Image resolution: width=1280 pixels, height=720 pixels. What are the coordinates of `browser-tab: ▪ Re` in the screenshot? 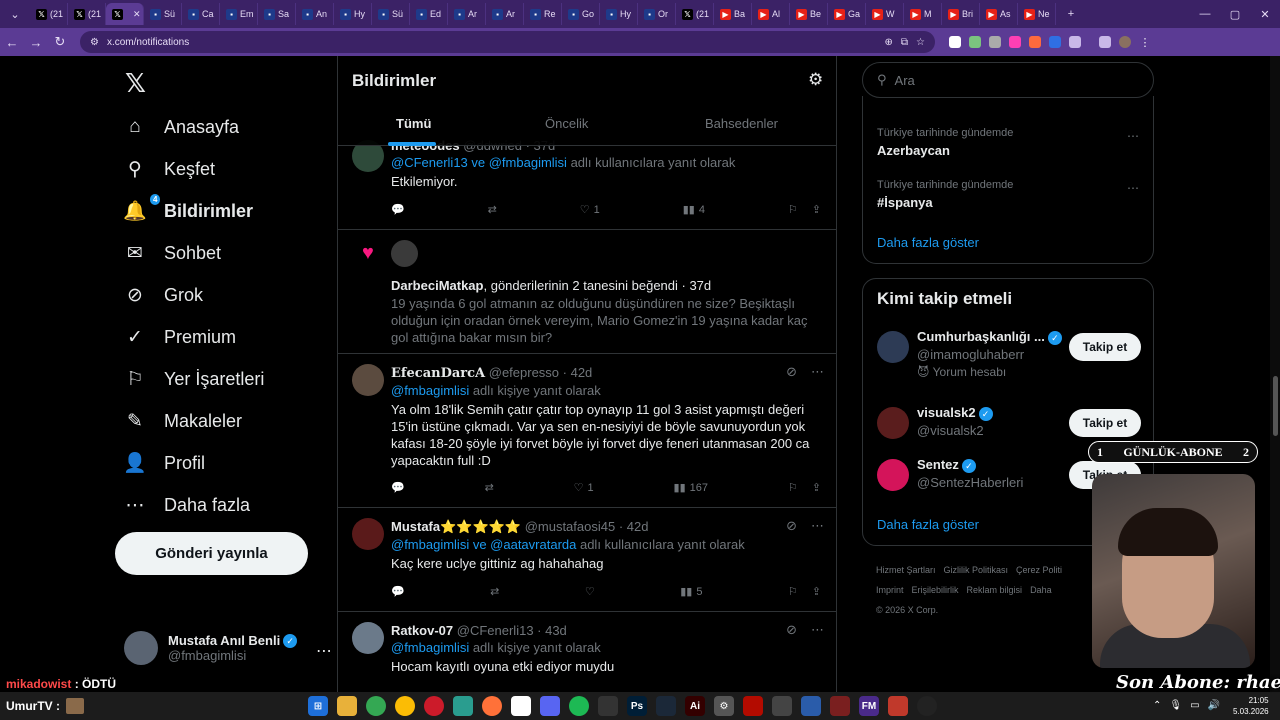 It's located at (543, 14).